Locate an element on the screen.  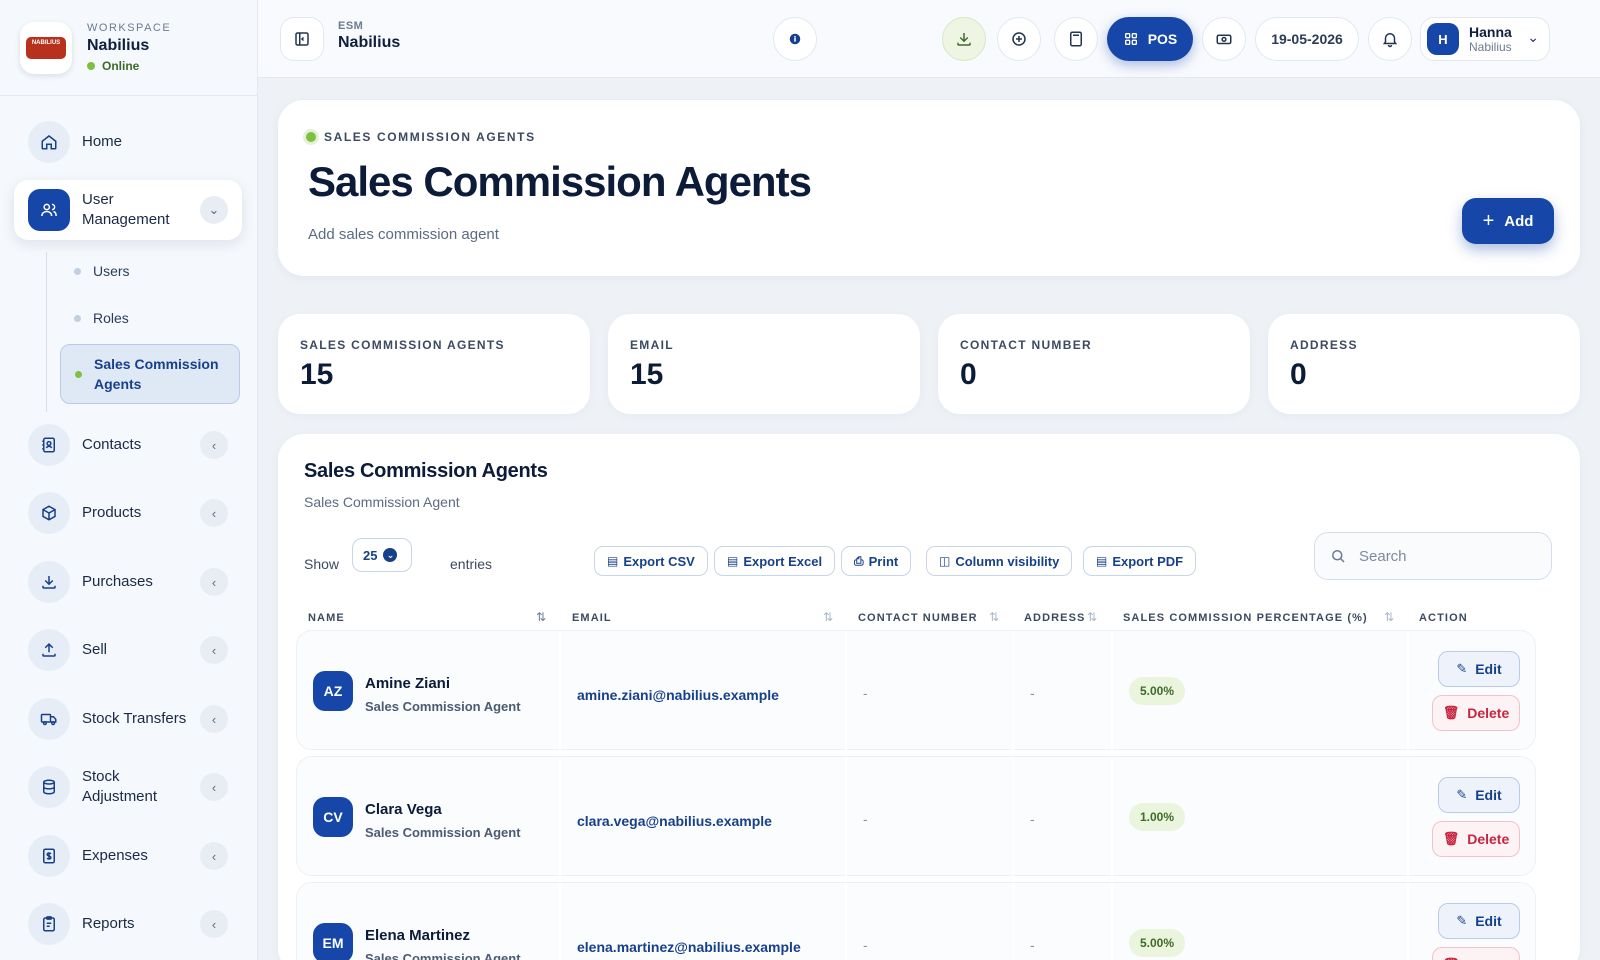
sidebar-item-reports: Reports ‹ is located at coordinates (128, 924).